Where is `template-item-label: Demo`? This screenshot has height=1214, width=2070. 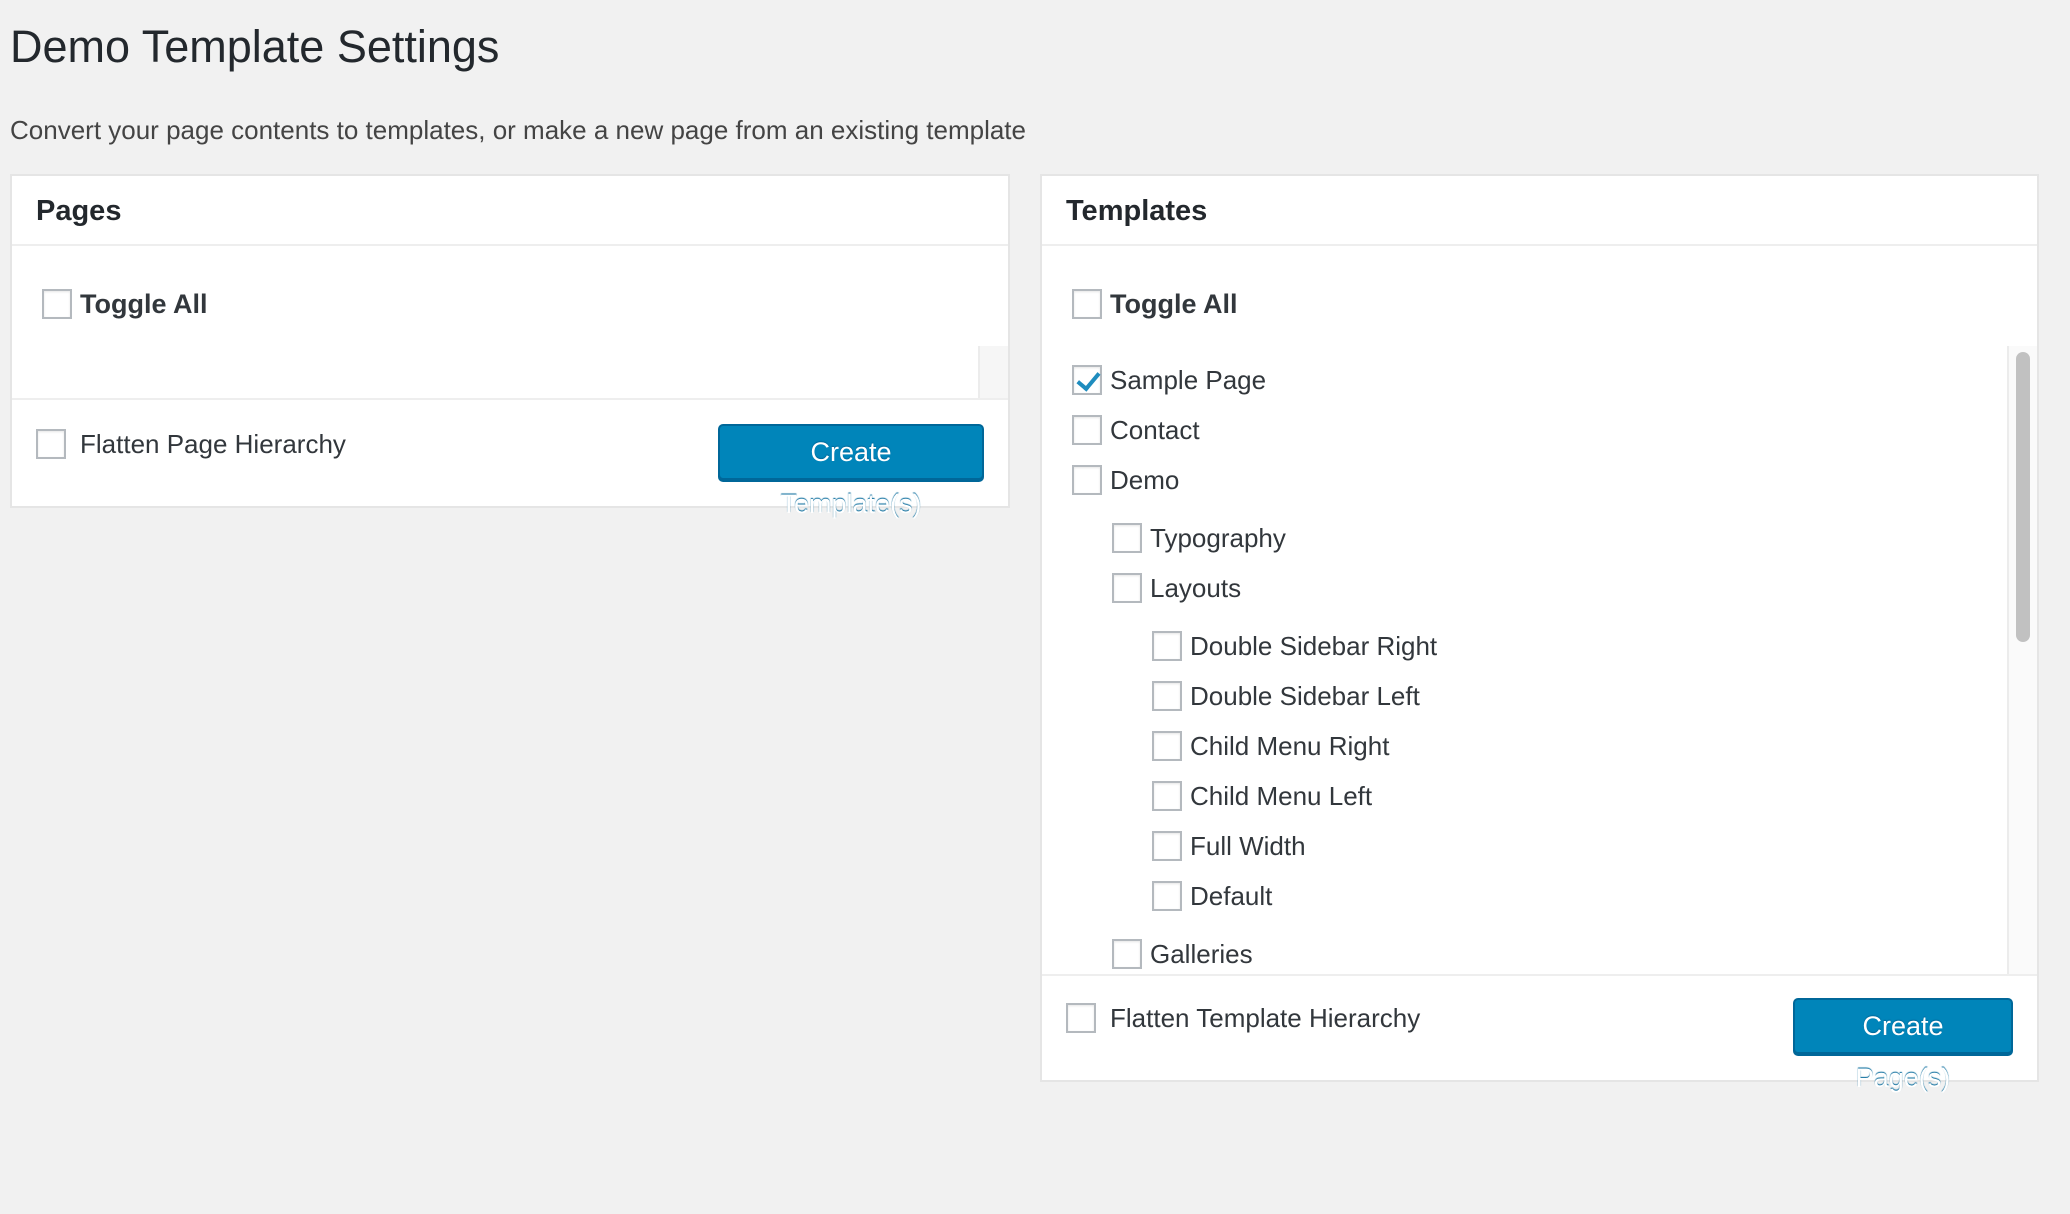
template-item-label: Demo is located at coordinates (1145, 480).